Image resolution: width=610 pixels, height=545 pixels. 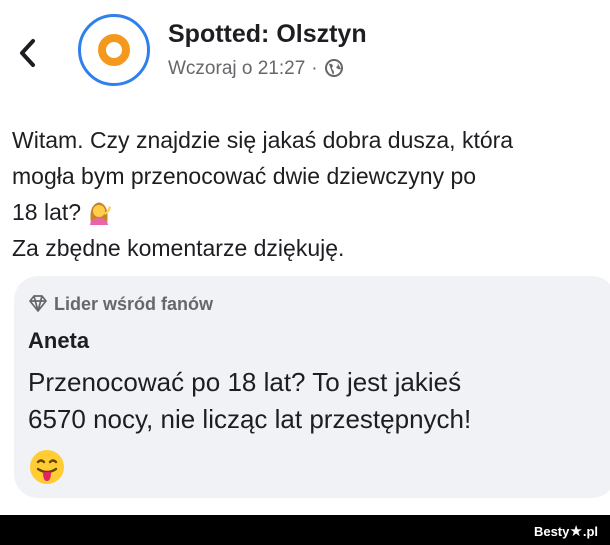 I want to click on page-name: Spotted: Olsztyn, so click(x=267, y=34).